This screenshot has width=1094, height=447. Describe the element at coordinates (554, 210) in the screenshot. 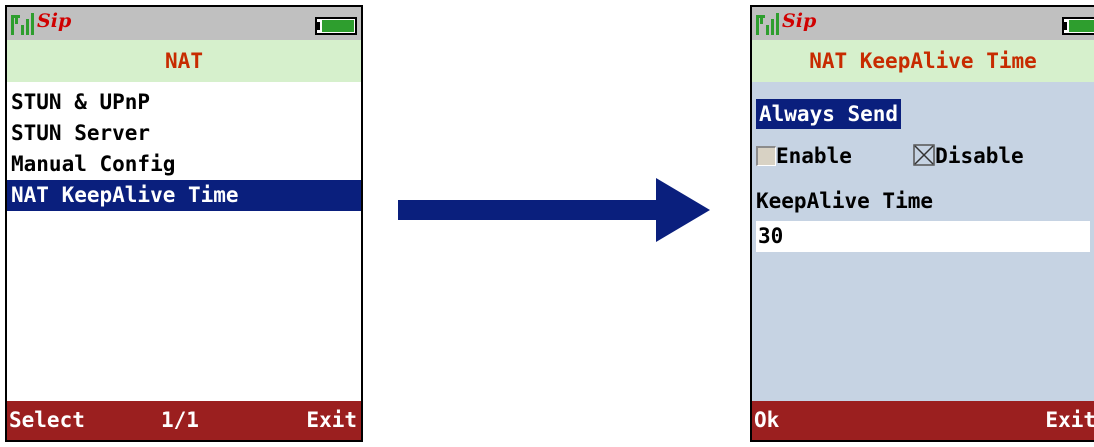

I see `right-arrow-icon` at that location.